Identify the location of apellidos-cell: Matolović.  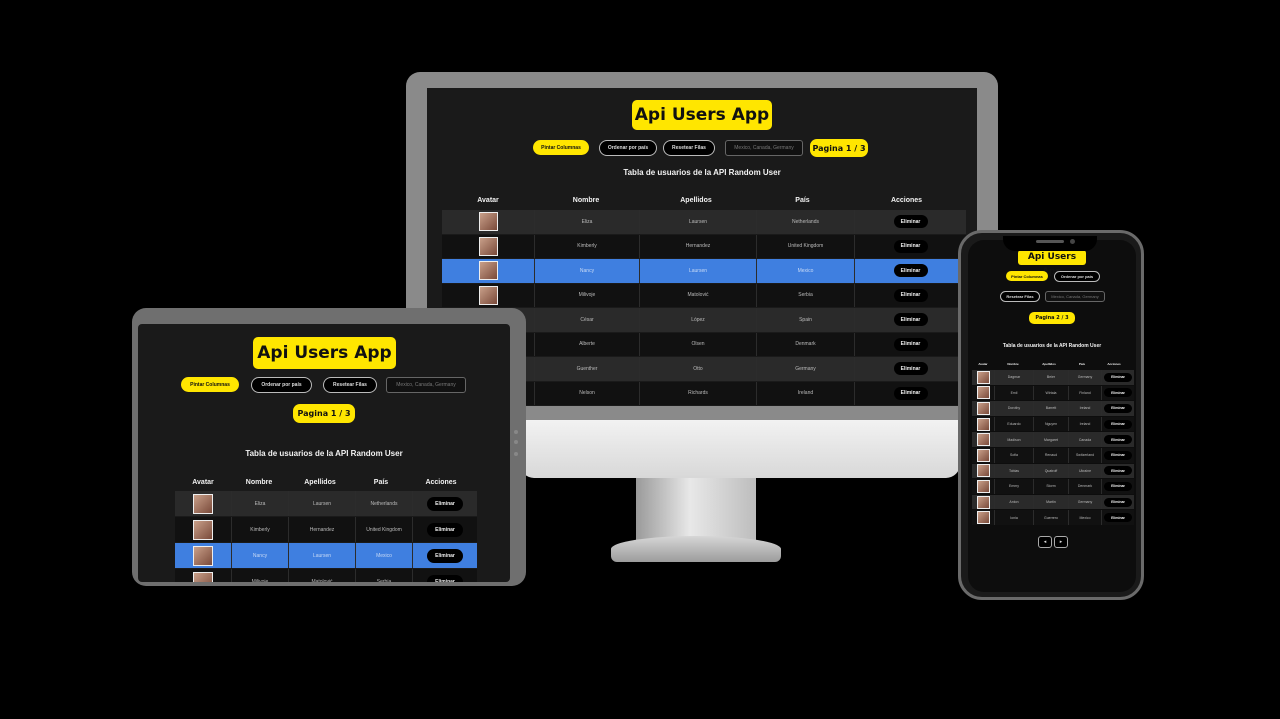
(322, 575).